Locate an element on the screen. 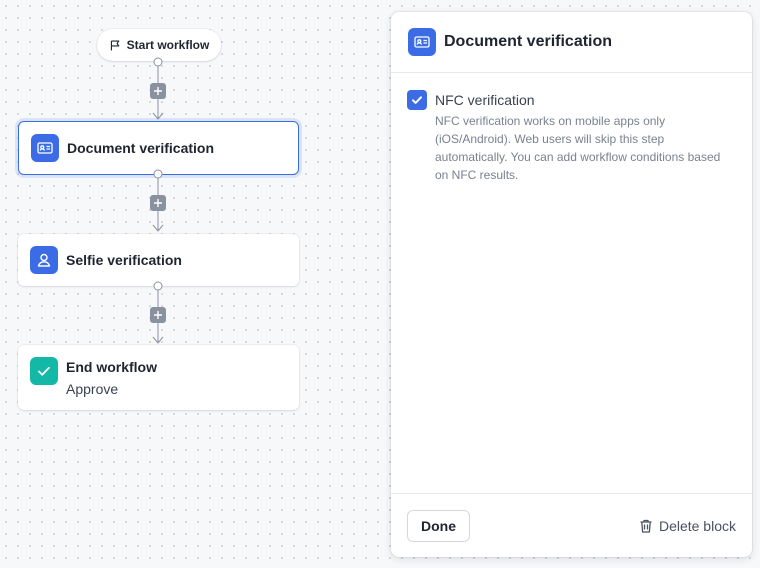 The height and width of the screenshot is (568, 760). start-workflow-label: Start workflow is located at coordinates (168, 45).